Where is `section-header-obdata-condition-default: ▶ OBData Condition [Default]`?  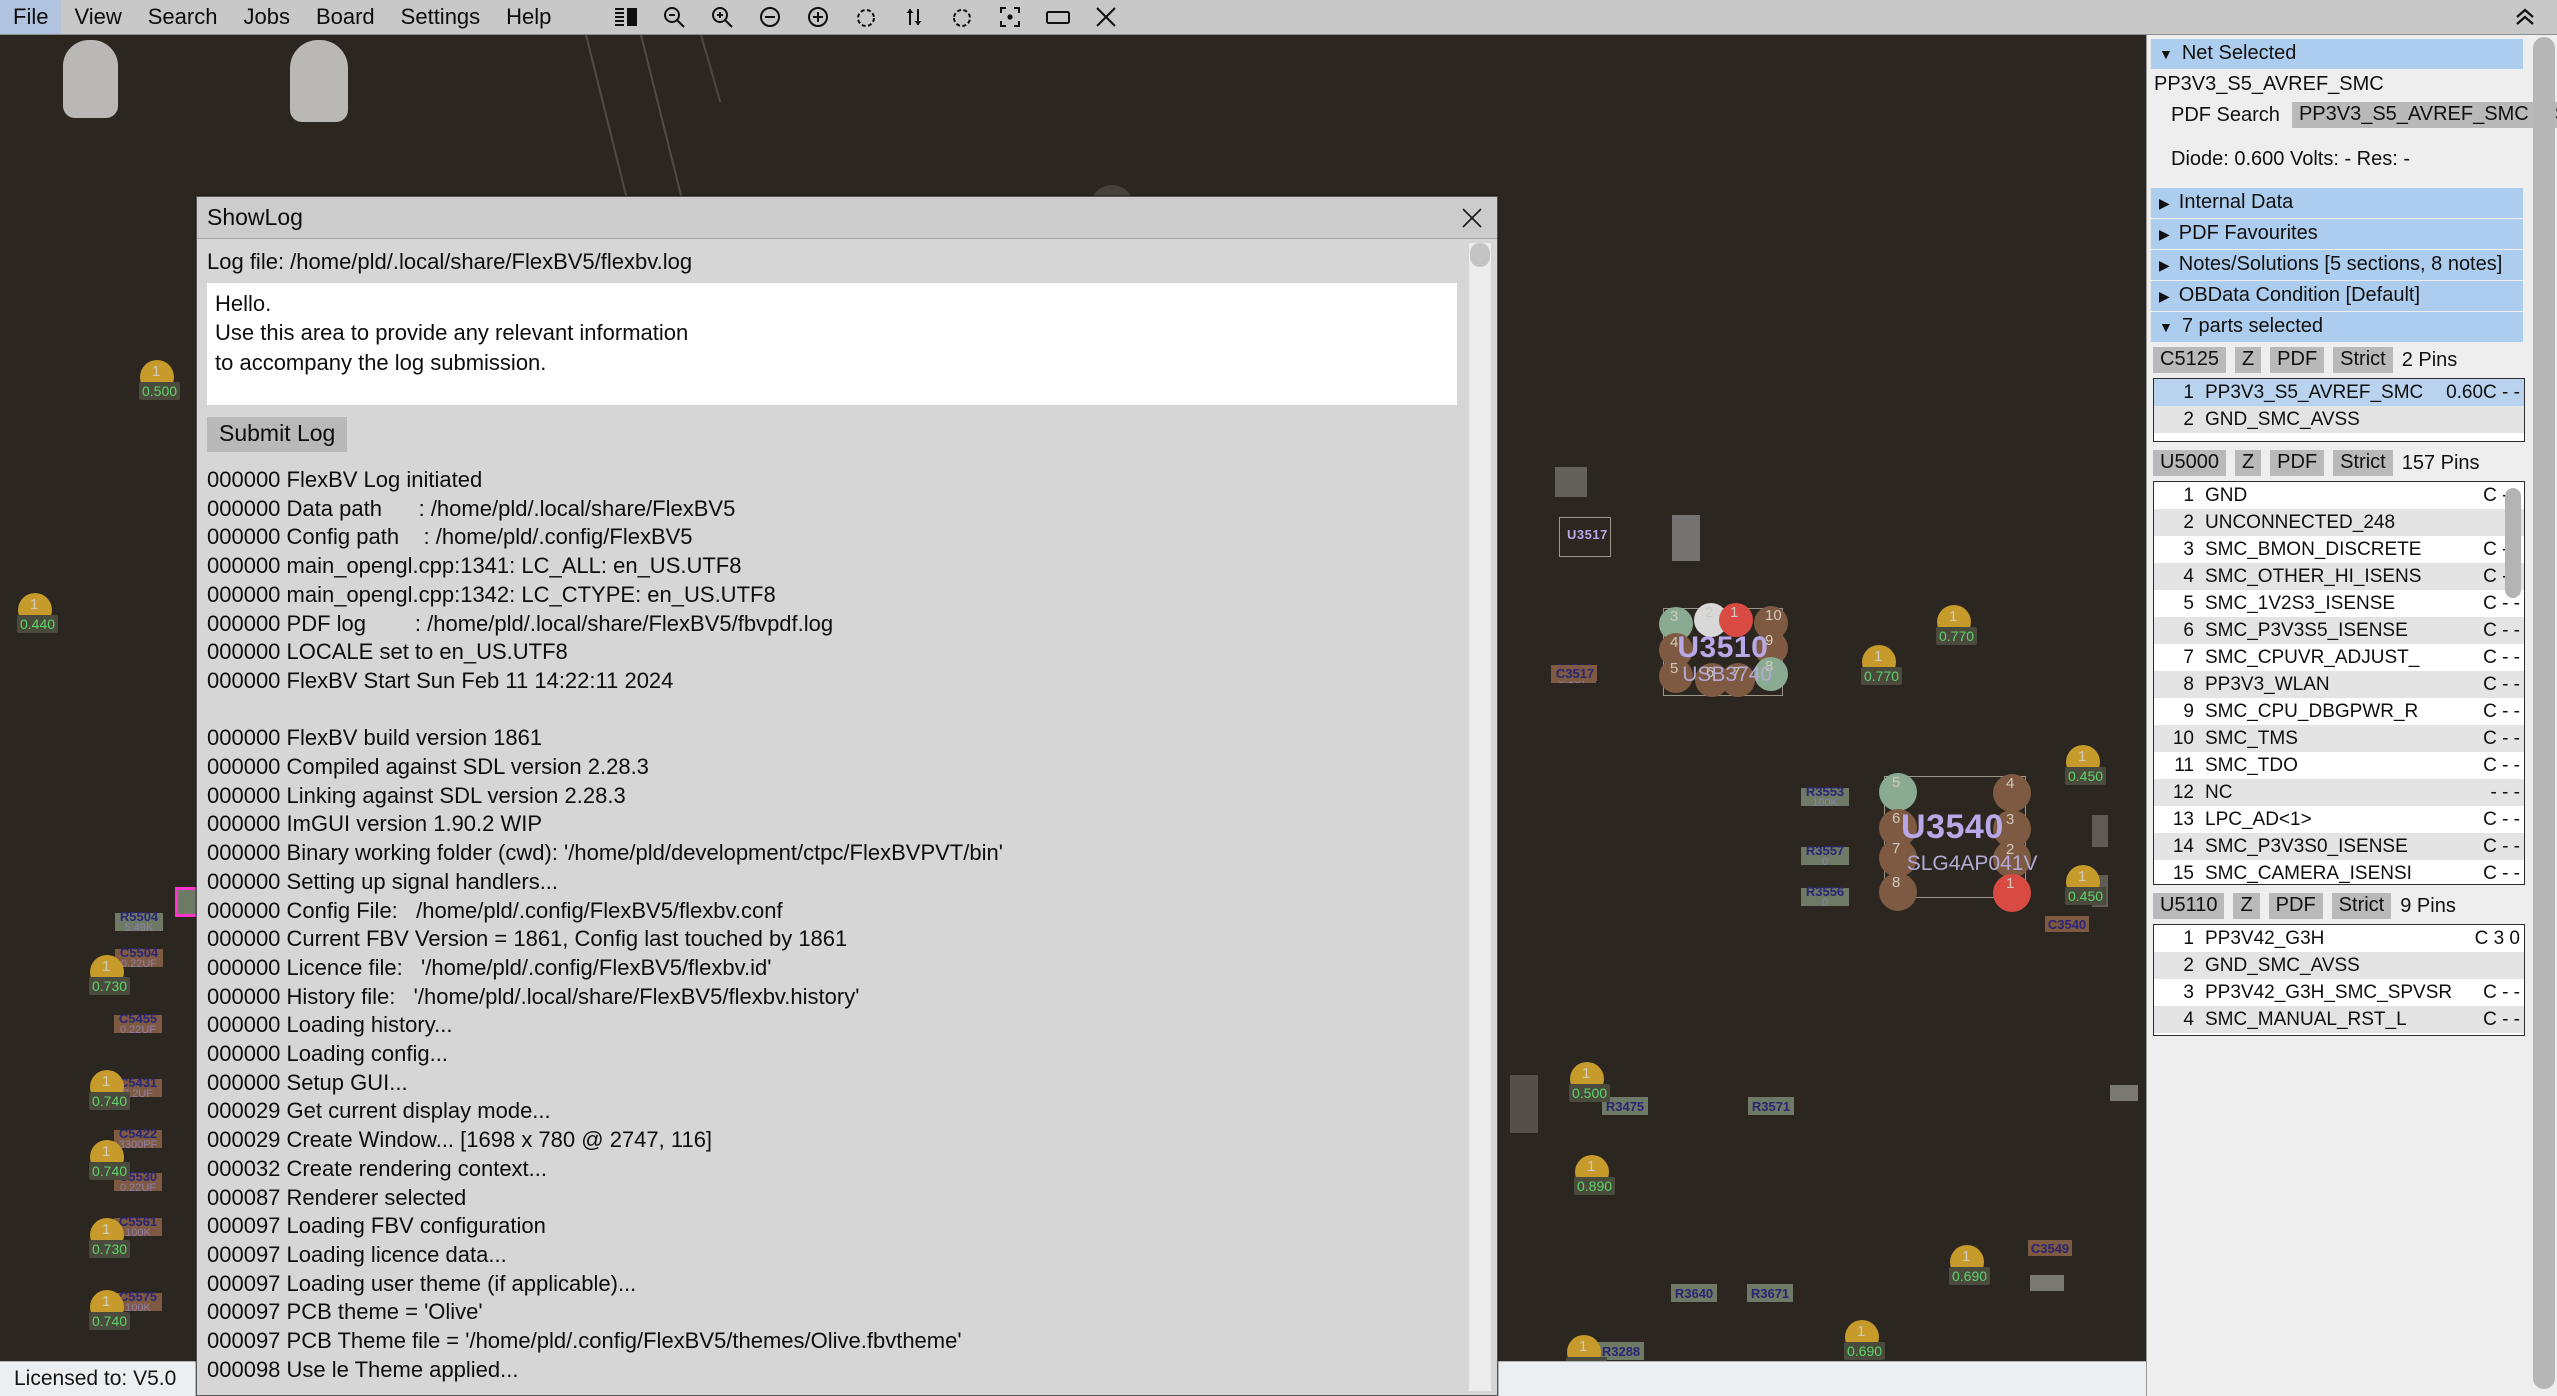 section-header-obdata-condition-default: ▶ OBData Condition [Default] is located at coordinates (2337, 296).